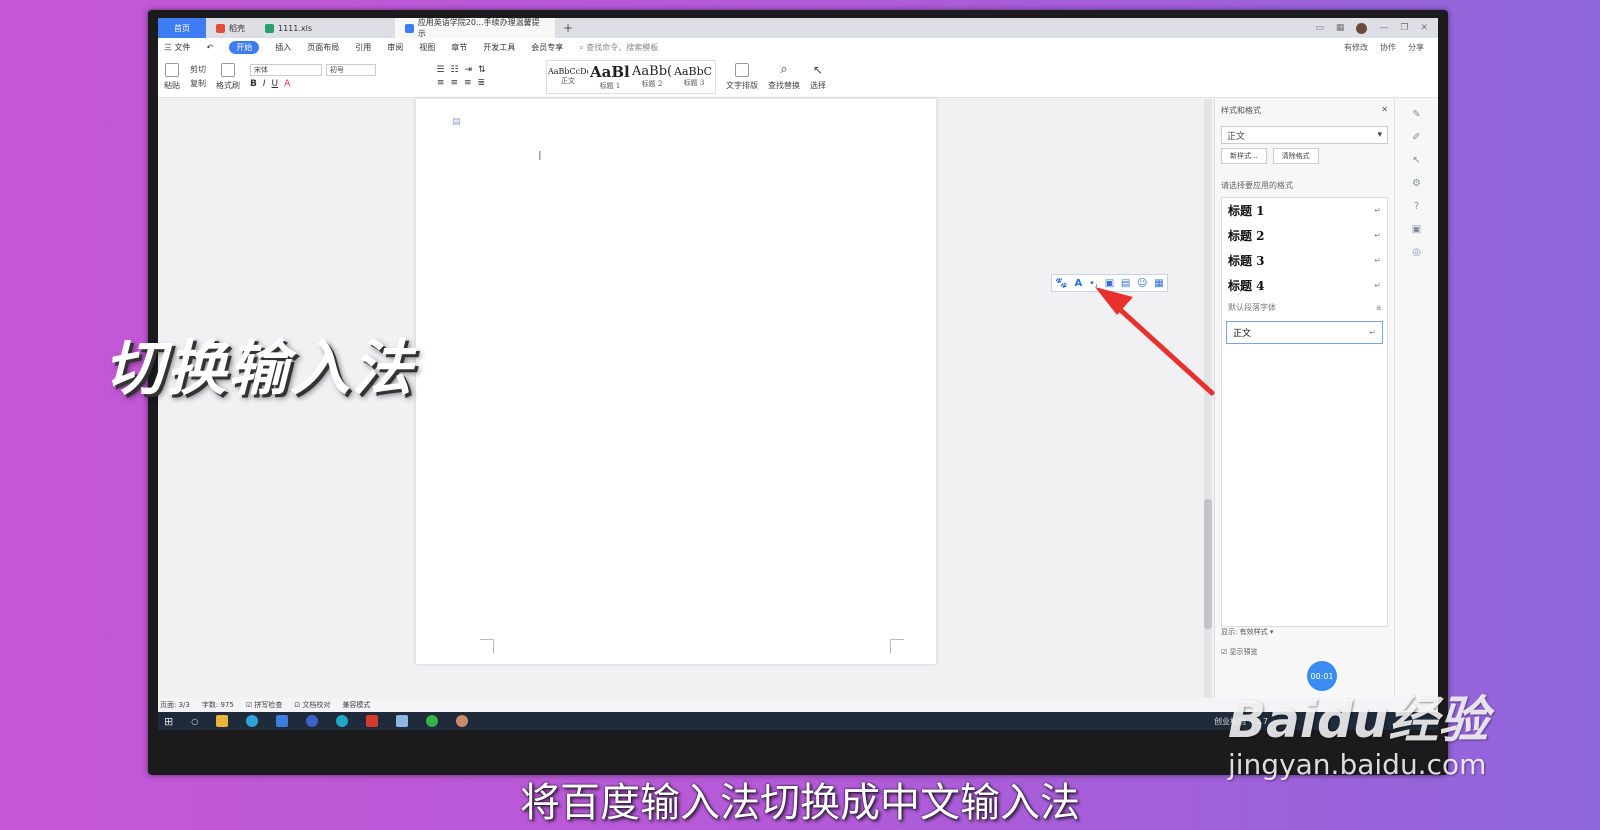 The image size is (1600, 830). Describe the element at coordinates (482, 70) in the screenshot. I see `sort-icon: ⇅` at that location.